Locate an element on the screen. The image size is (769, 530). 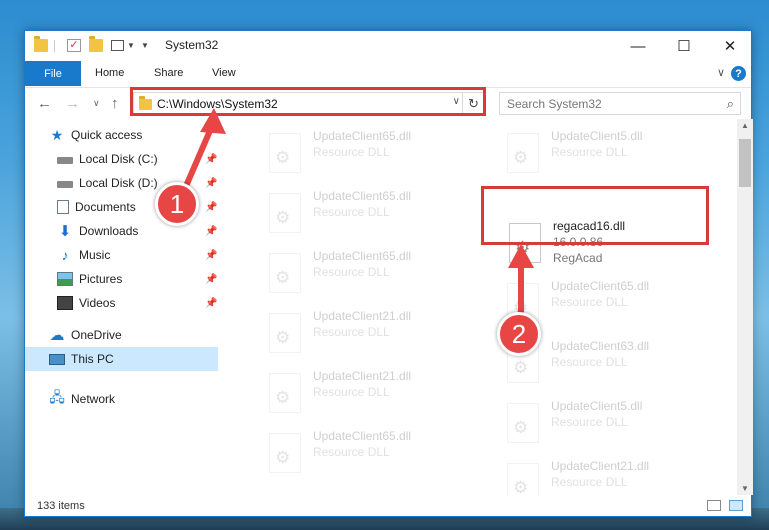
tab-file: File is located at coordinates (53, 73).